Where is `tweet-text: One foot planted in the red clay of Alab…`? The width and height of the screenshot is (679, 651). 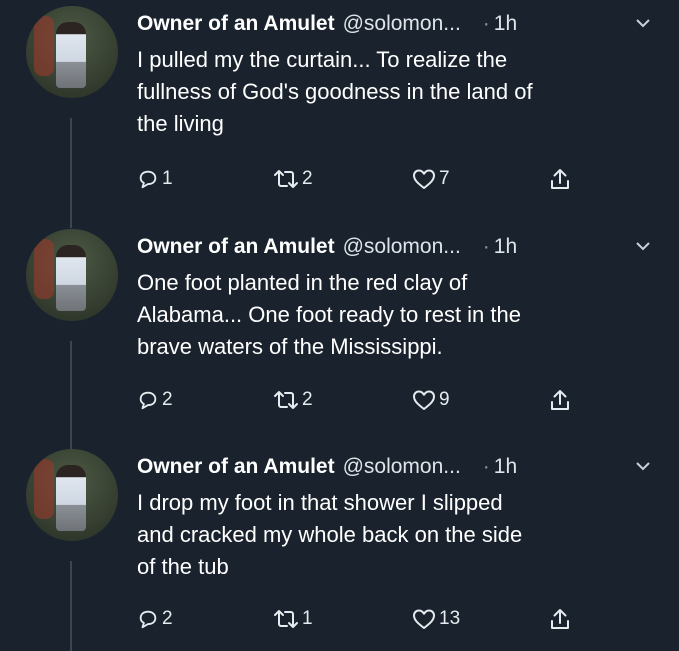
tweet-text: One foot planted in the red clay of Alab… is located at coordinates (397, 315).